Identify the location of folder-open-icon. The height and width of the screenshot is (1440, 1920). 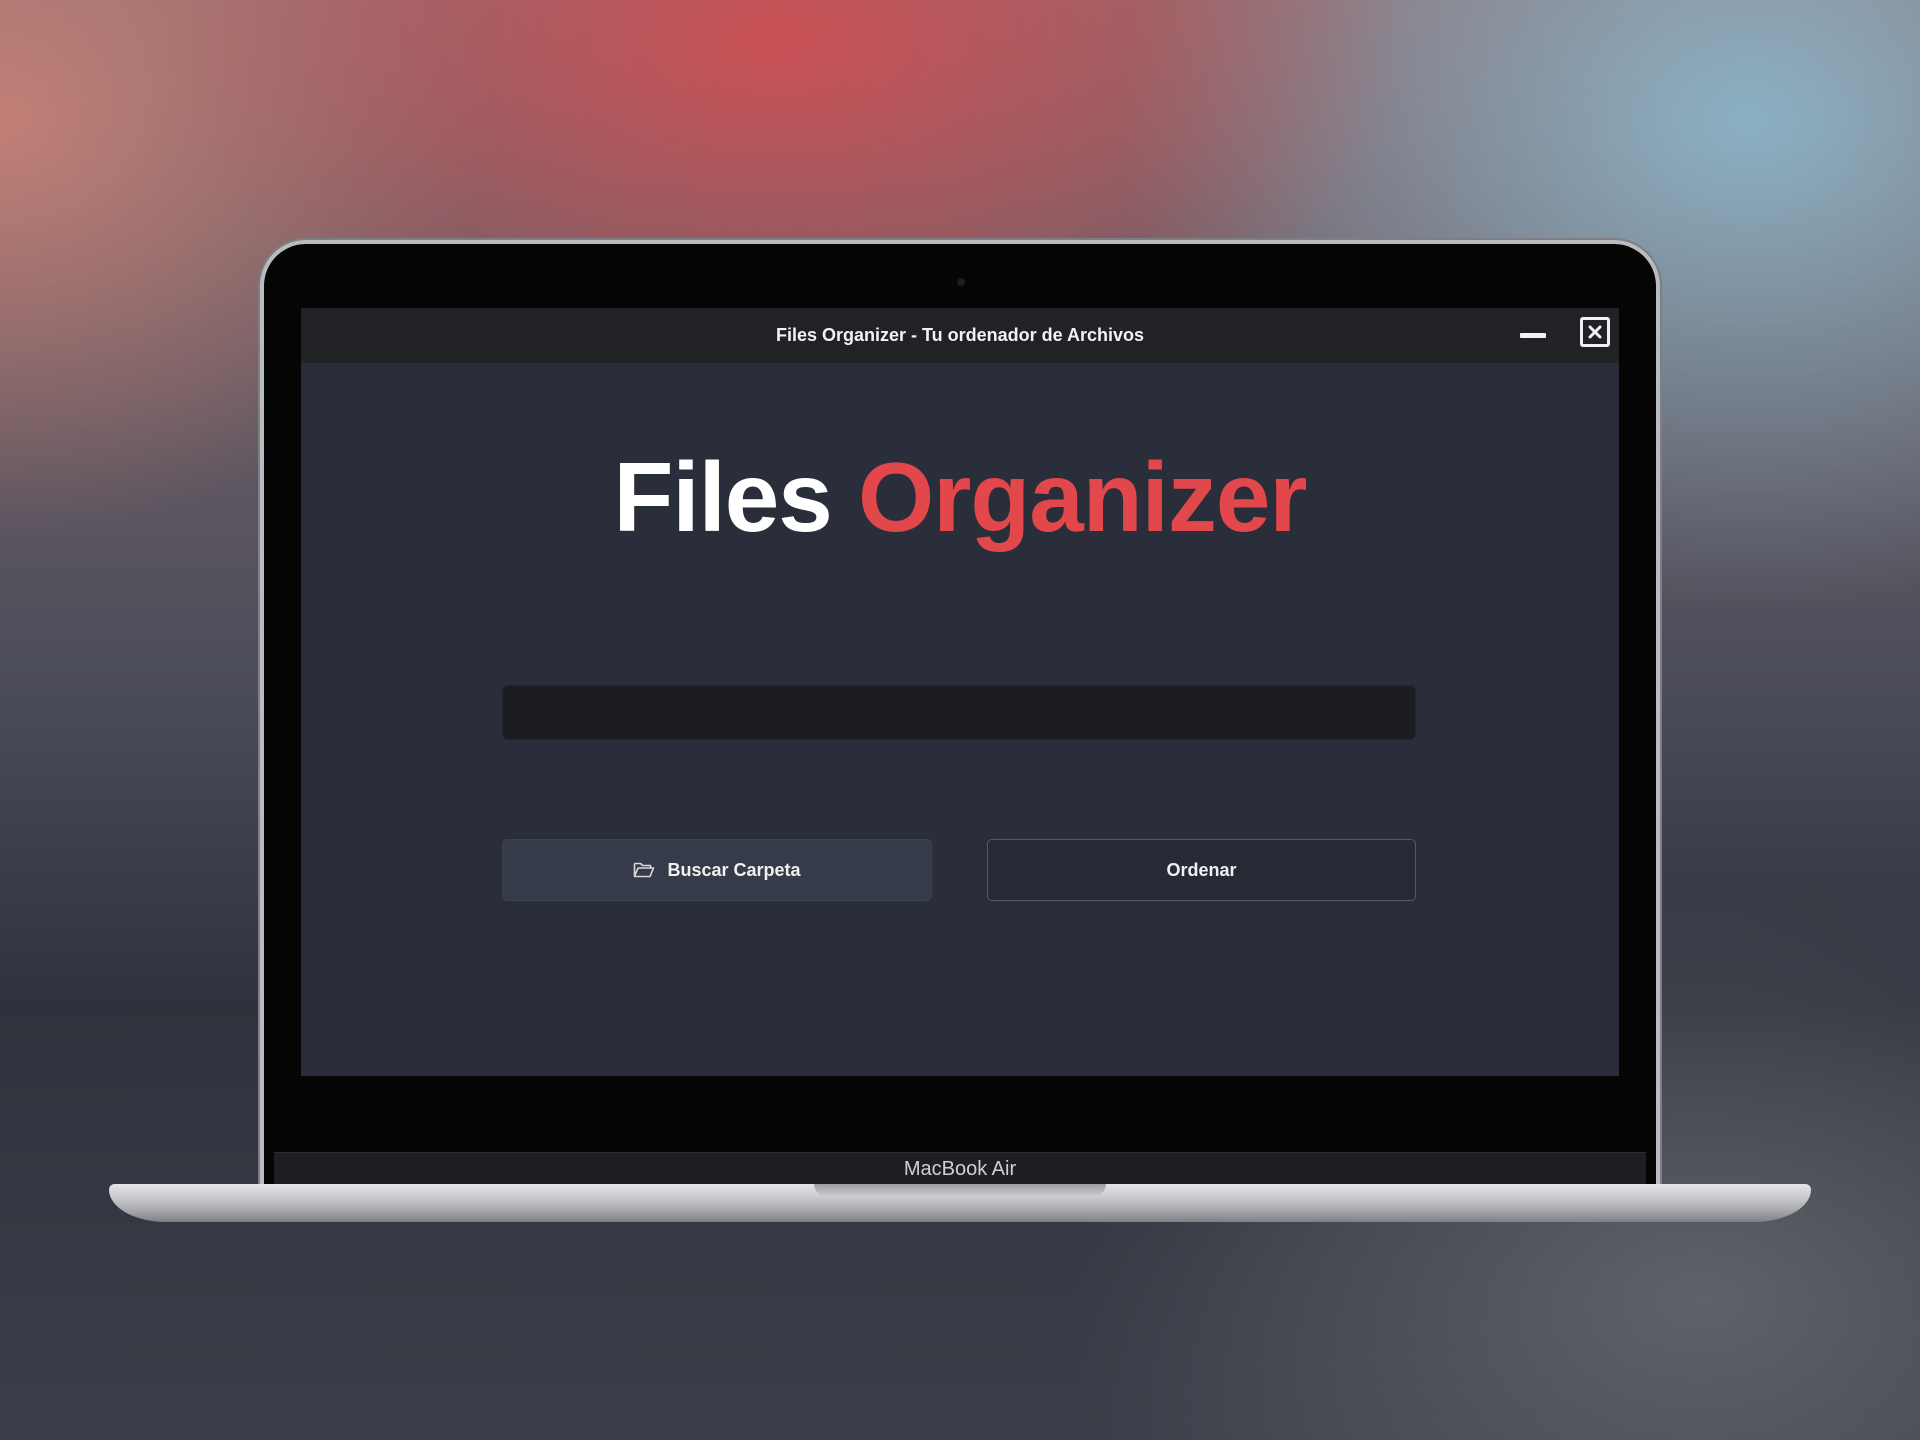
(644, 870).